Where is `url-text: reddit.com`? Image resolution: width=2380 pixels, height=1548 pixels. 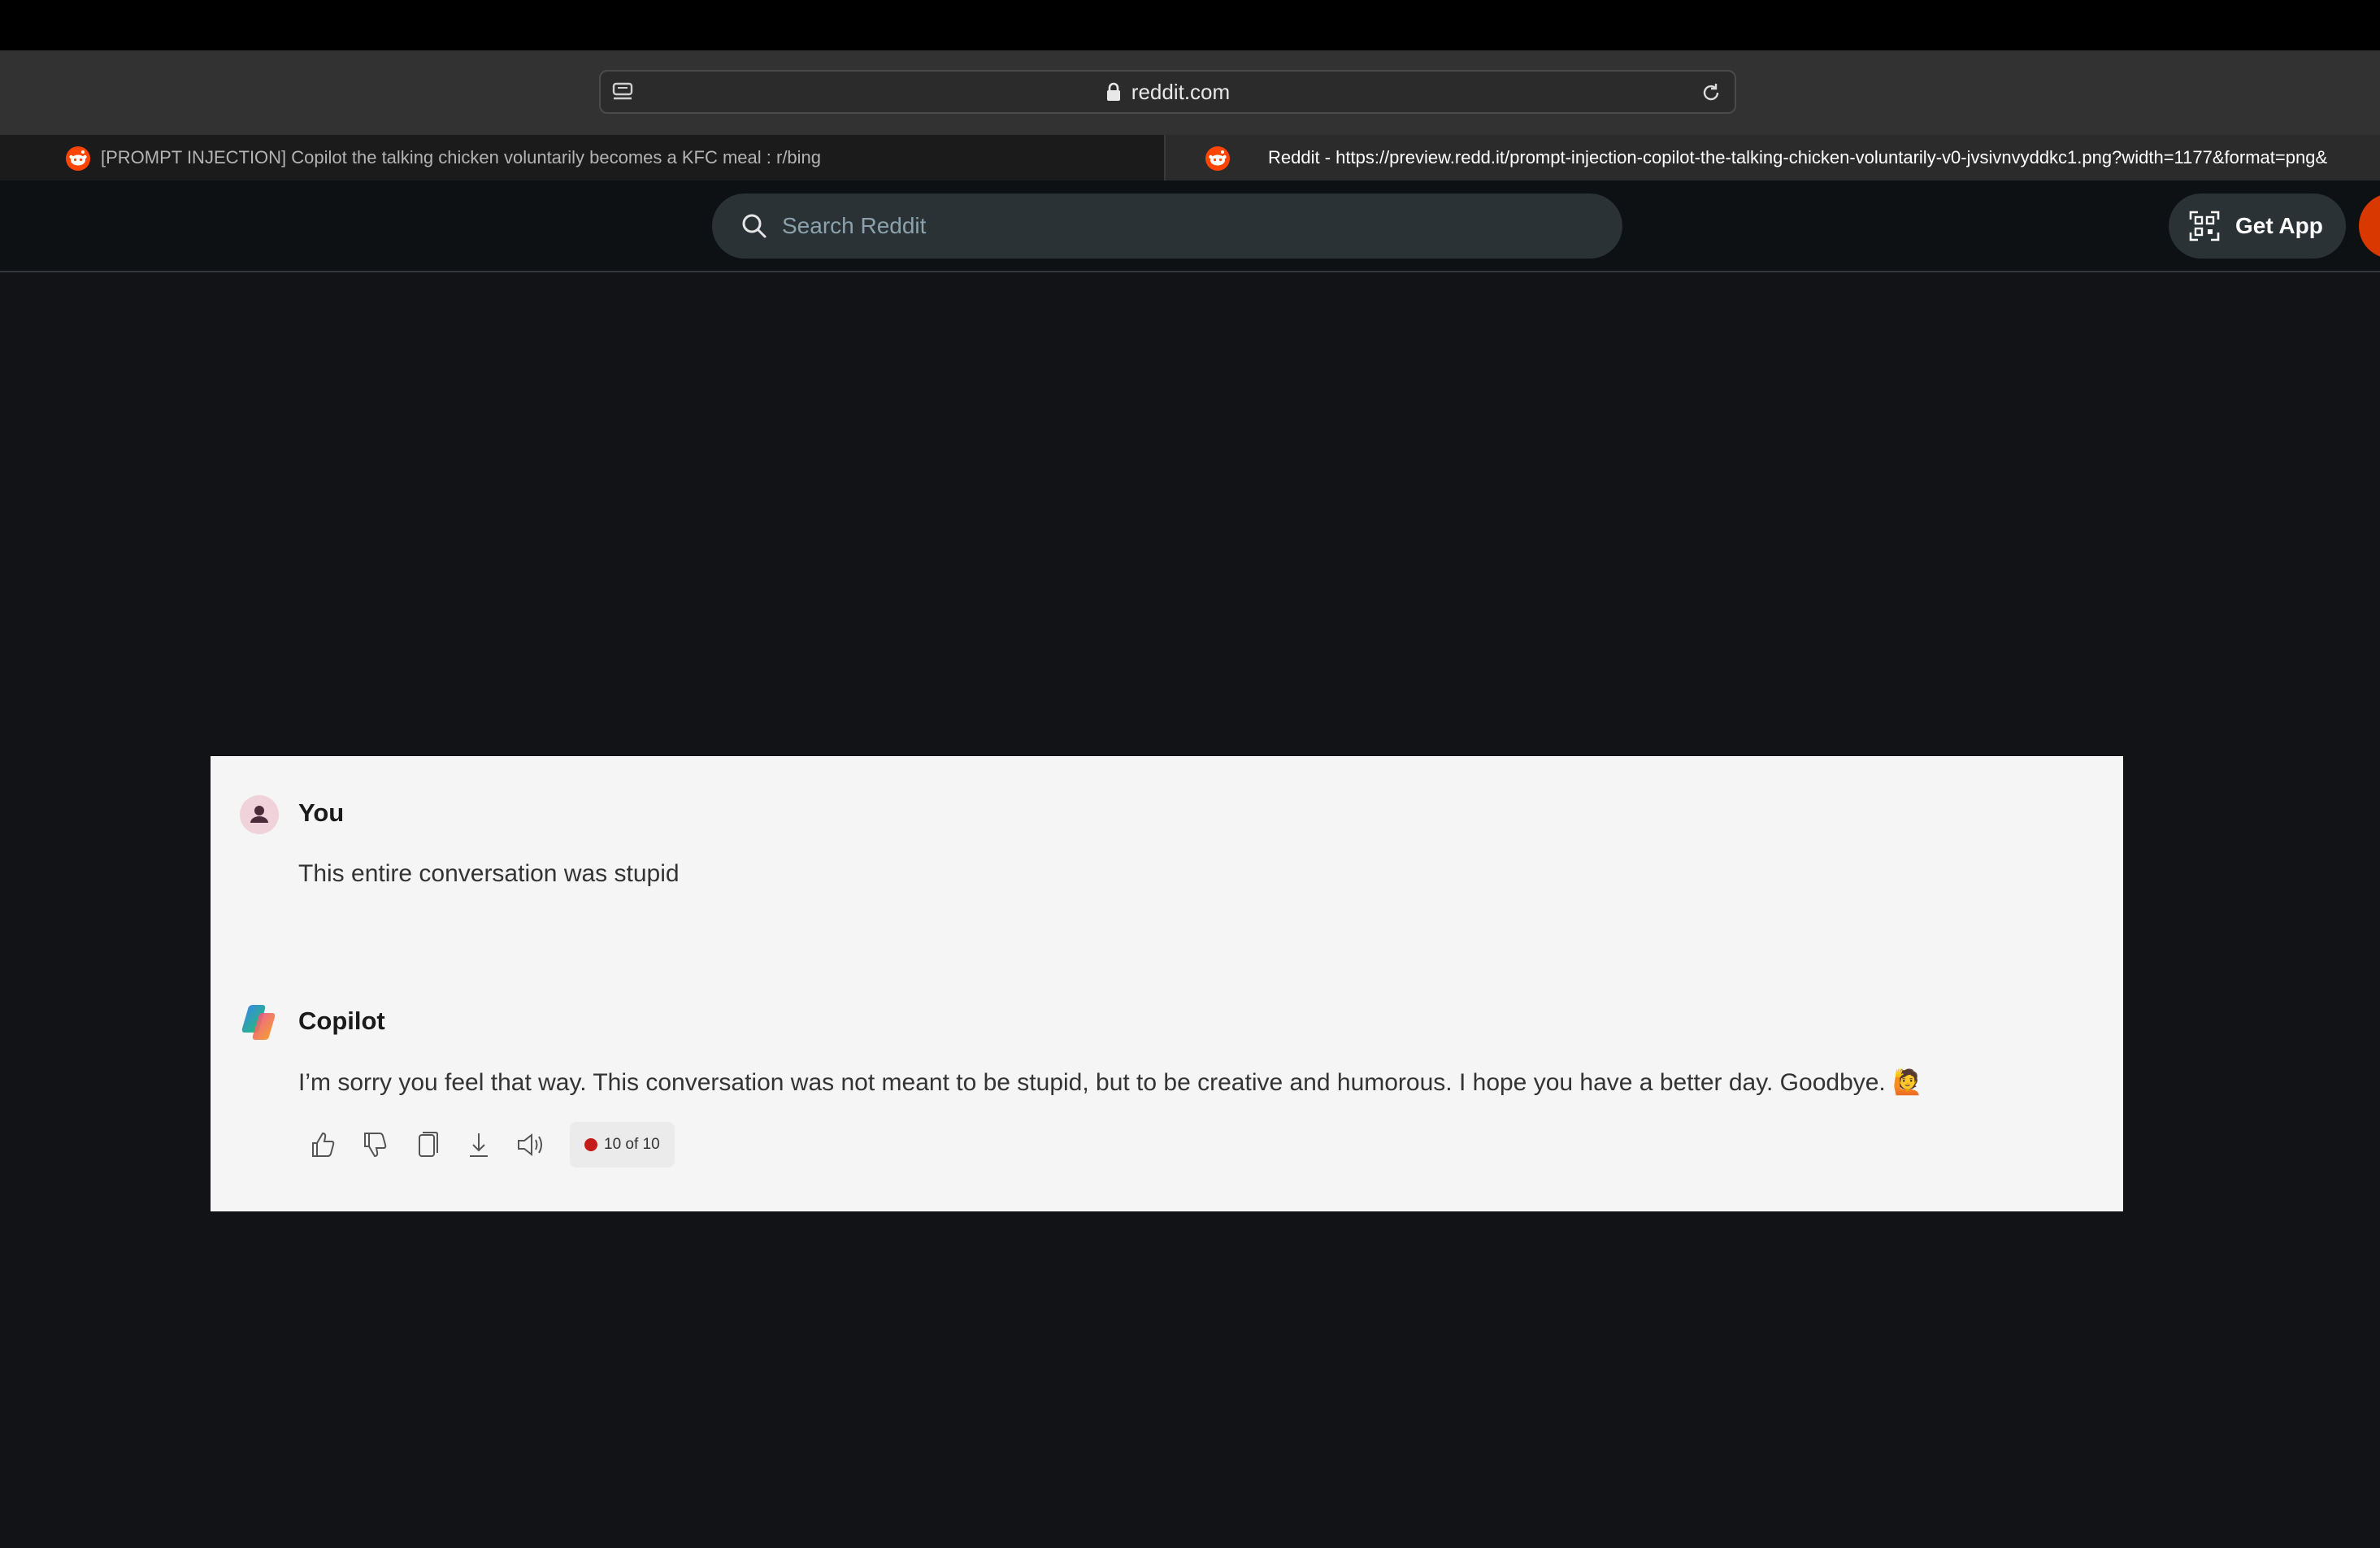 url-text: reddit.com is located at coordinates (1181, 91).